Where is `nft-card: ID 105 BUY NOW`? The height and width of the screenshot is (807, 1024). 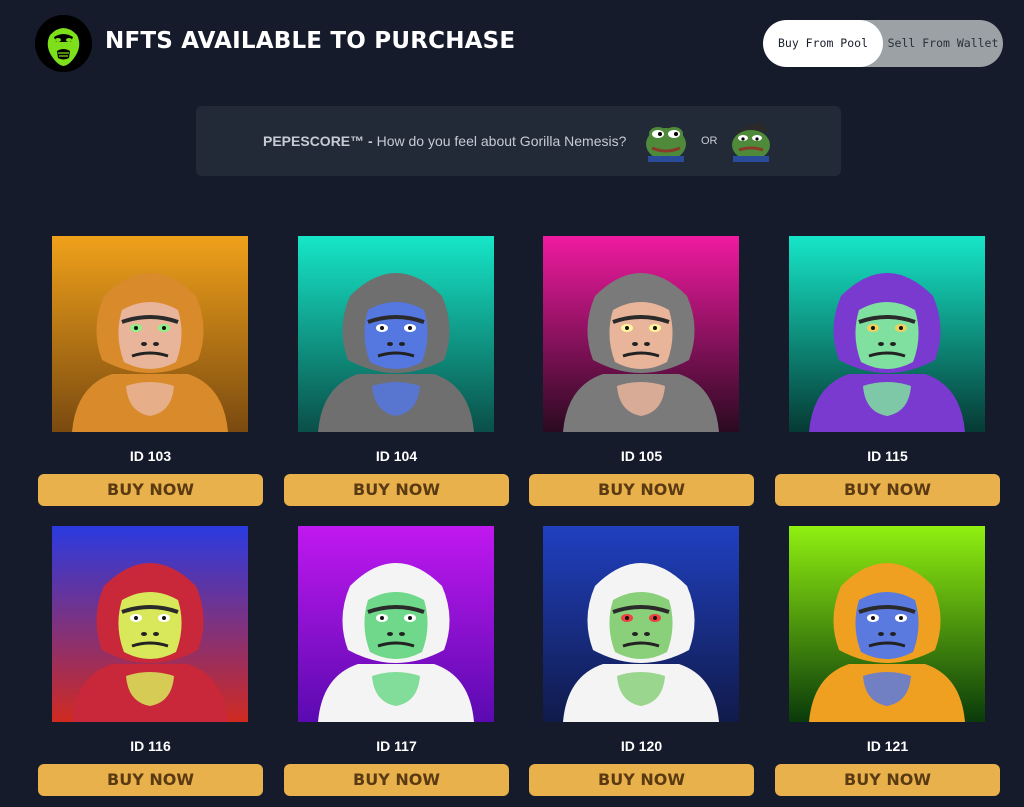
nft-card: ID 105 BUY NOW is located at coordinates (641, 371).